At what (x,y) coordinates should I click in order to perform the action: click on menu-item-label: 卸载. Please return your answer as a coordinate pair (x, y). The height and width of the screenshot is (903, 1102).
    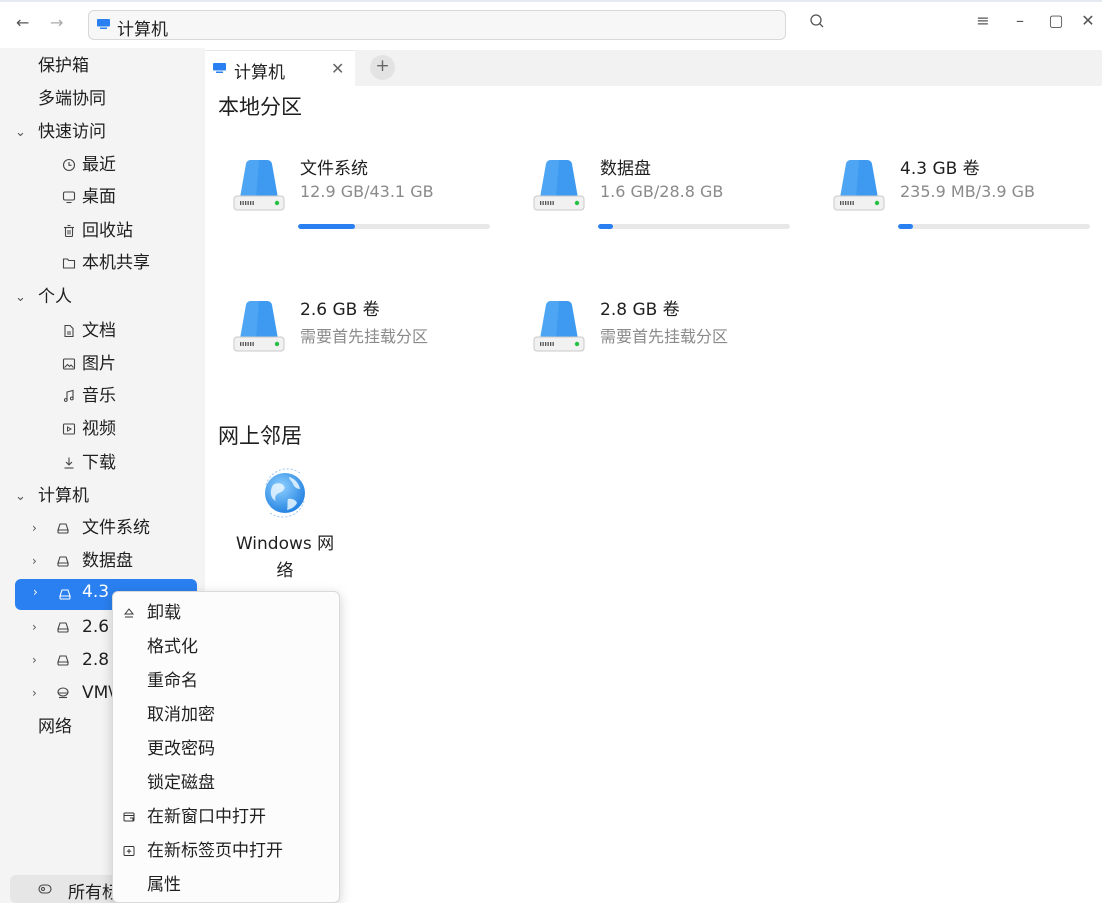
    Looking at the image, I should click on (164, 613).